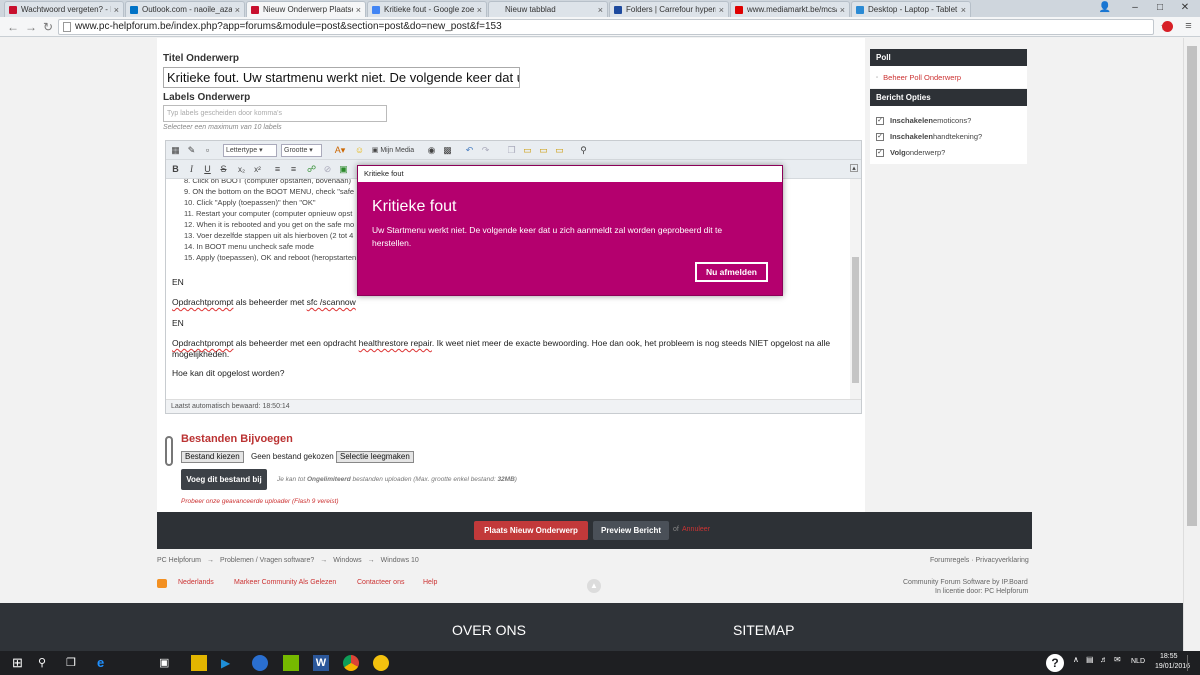 This screenshot has height=675, width=1200. What do you see at coordinates (224, 479) in the screenshot?
I see `add-file-button: Voeg dit bestand bij` at bounding box center [224, 479].